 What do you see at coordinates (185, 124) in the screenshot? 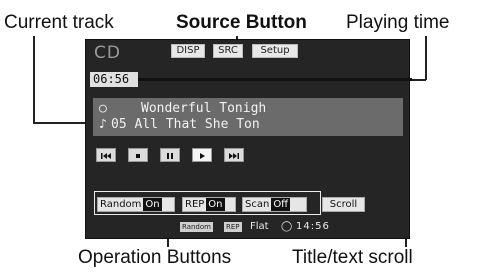
I see `track-line: 05 All That She Ton` at bounding box center [185, 124].